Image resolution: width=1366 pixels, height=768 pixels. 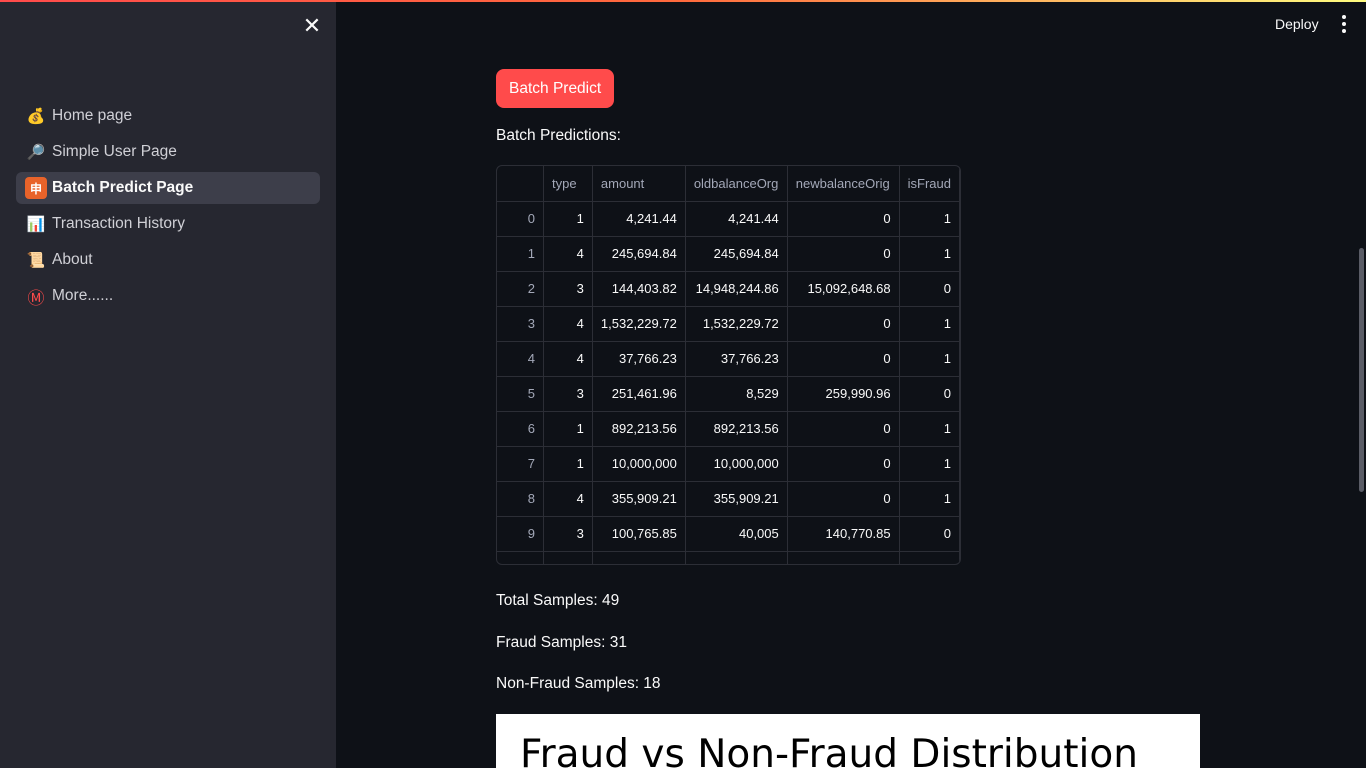 I want to click on table-row: 8 4 355,909.21 355,909.21 0 1, so click(x=728, y=499).